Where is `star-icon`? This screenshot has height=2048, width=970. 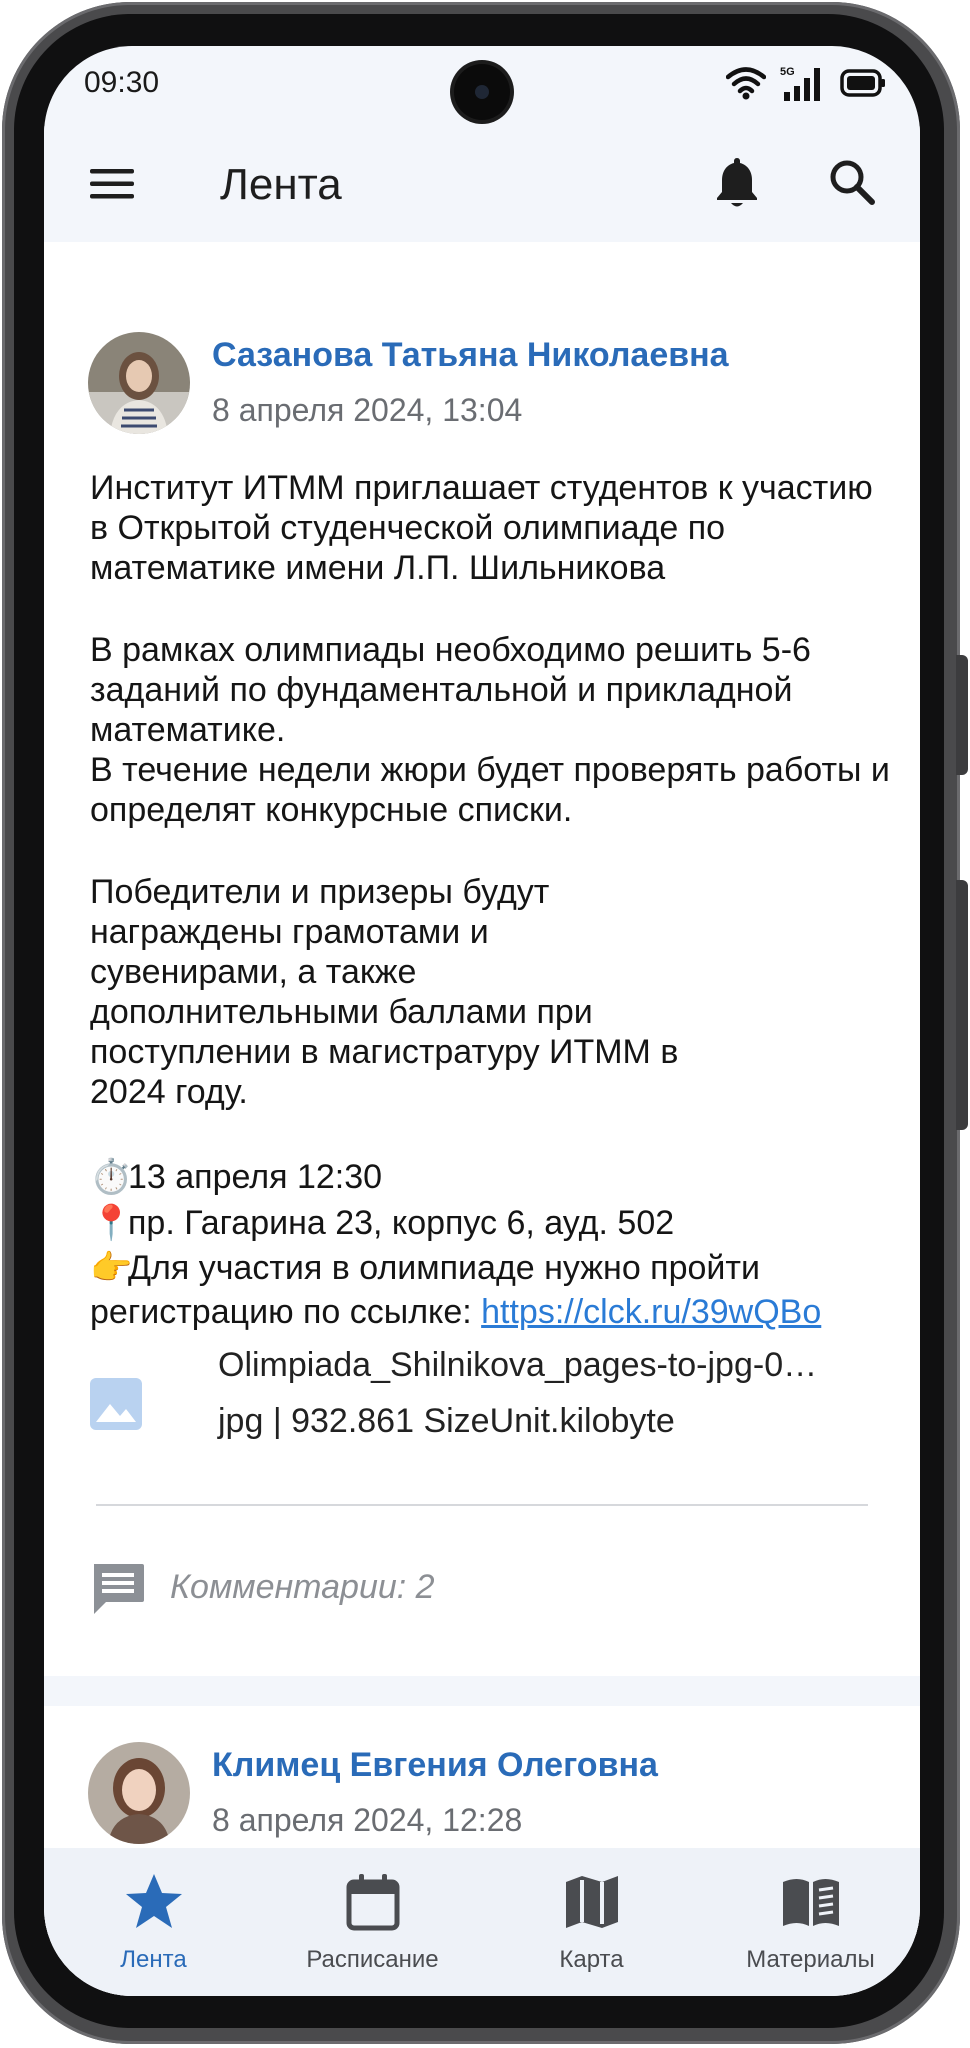 star-icon is located at coordinates (153, 1901).